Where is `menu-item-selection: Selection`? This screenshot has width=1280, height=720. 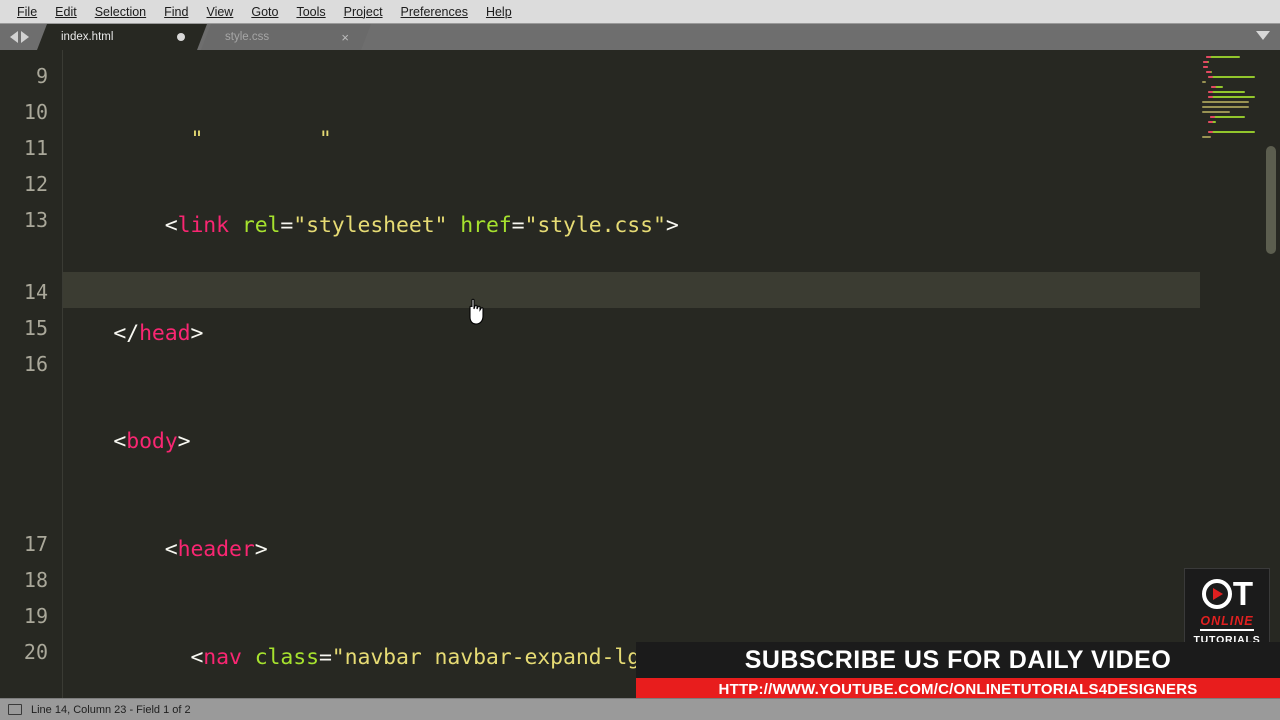
menu-item-selection: Selection is located at coordinates (120, 12).